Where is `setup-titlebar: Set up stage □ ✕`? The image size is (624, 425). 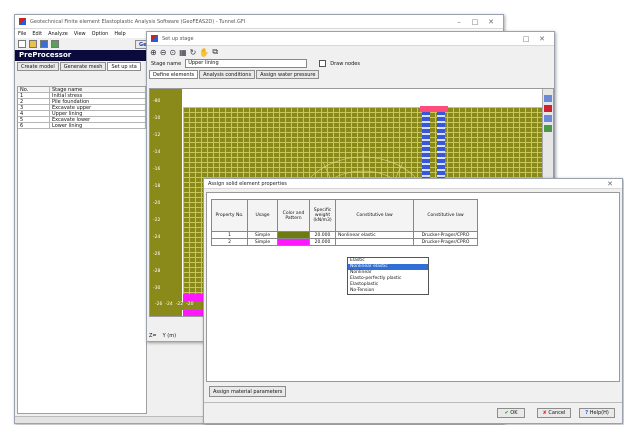 setup-titlebar: Set up stage □ ✕ is located at coordinates (350, 39).